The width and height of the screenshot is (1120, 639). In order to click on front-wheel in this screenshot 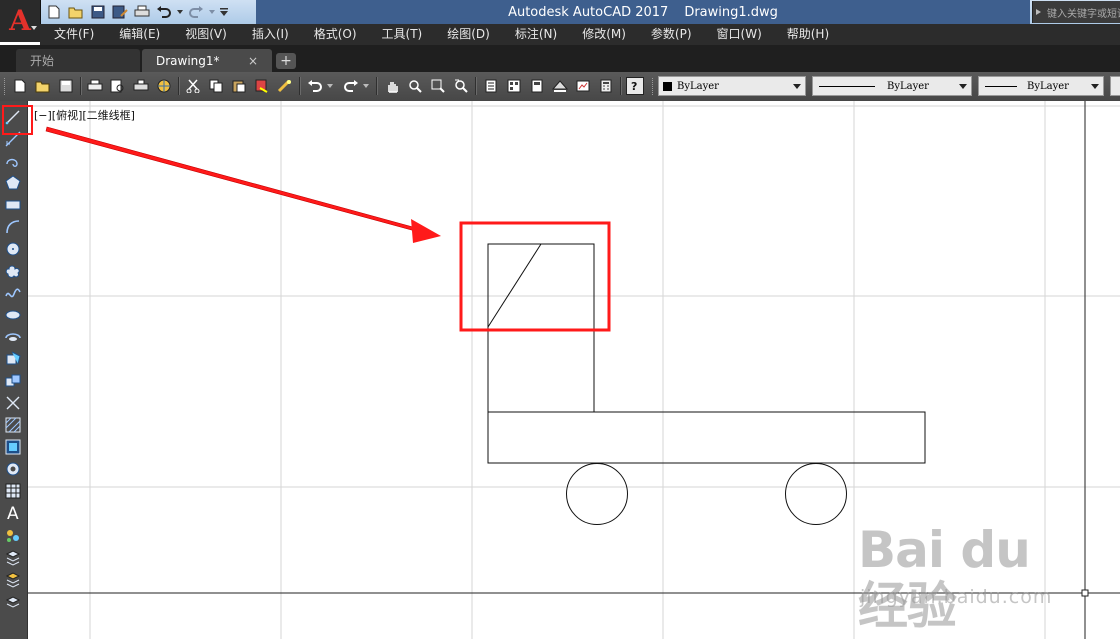, I will do `click(597, 494)`.